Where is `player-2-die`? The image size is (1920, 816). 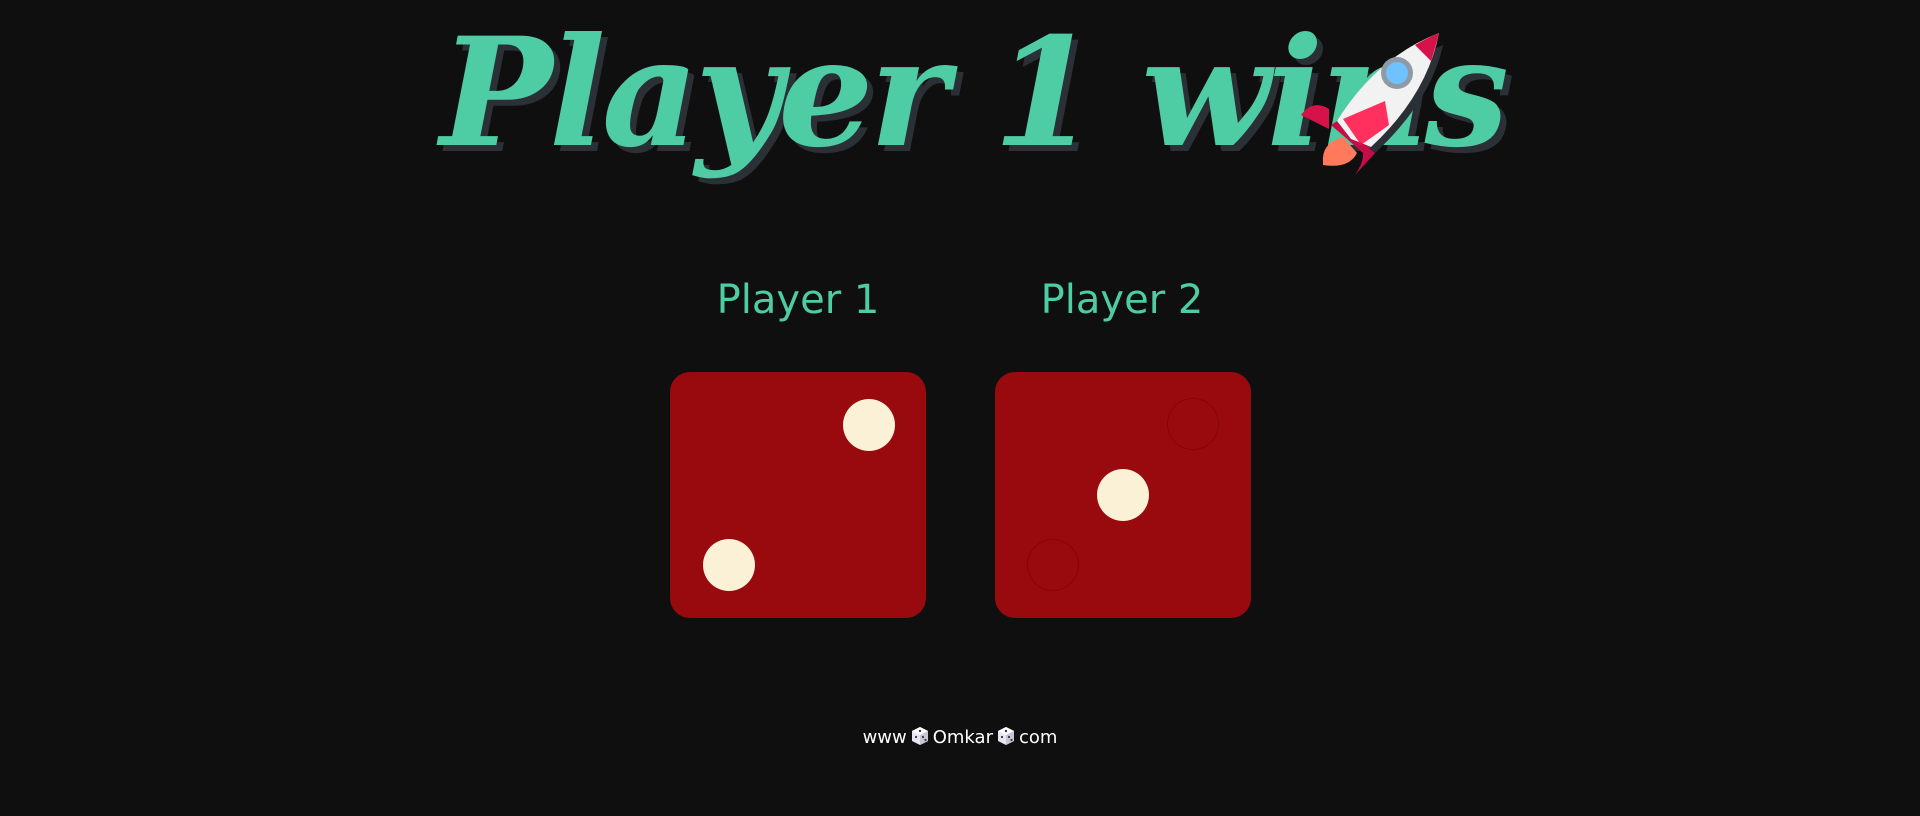 player-2-die is located at coordinates (1123, 495).